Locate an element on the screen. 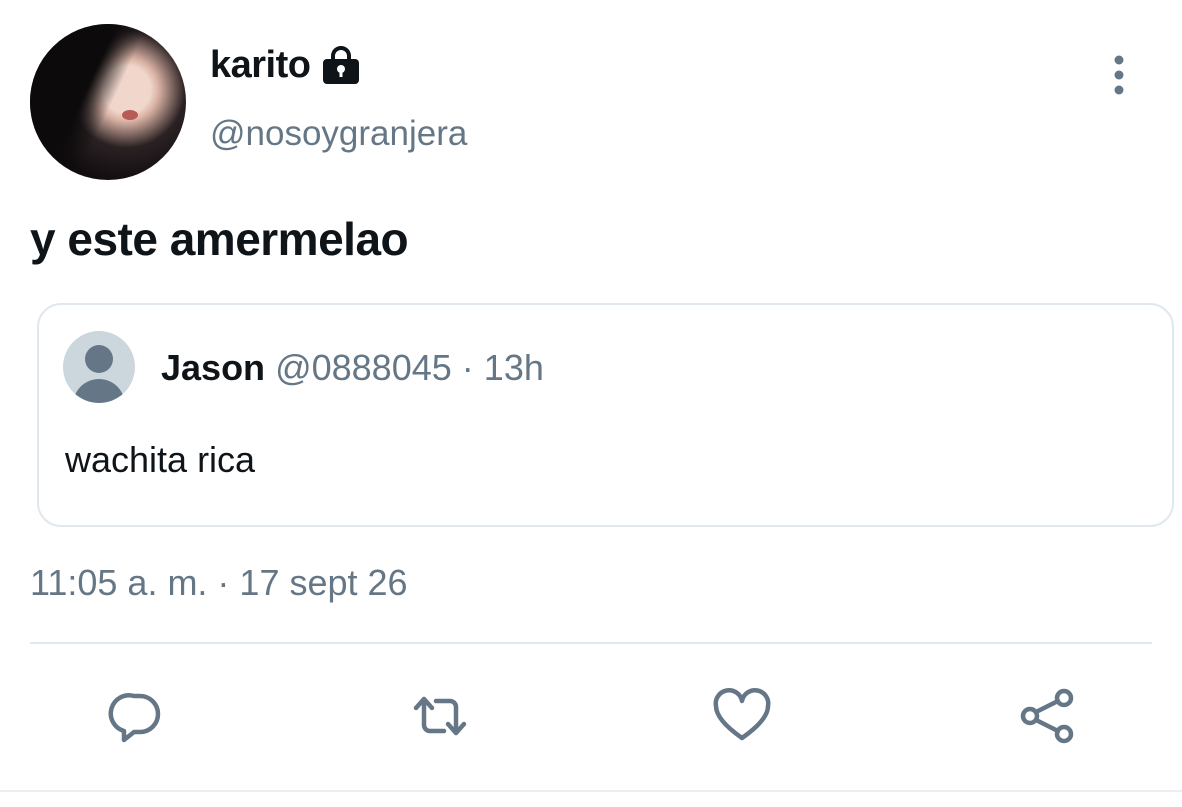  more-options-icon is located at coordinates (1119, 75).